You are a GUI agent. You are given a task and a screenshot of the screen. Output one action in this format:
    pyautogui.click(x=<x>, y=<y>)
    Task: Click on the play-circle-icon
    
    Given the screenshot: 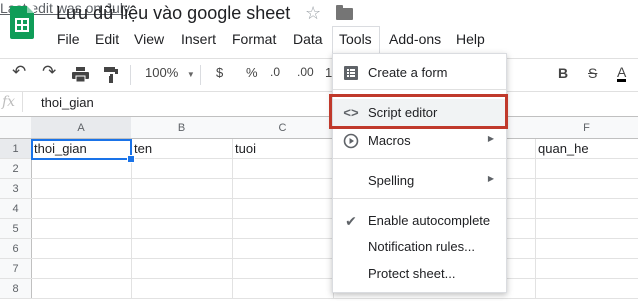 What is the action you would take?
    pyautogui.click(x=351, y=141)
    